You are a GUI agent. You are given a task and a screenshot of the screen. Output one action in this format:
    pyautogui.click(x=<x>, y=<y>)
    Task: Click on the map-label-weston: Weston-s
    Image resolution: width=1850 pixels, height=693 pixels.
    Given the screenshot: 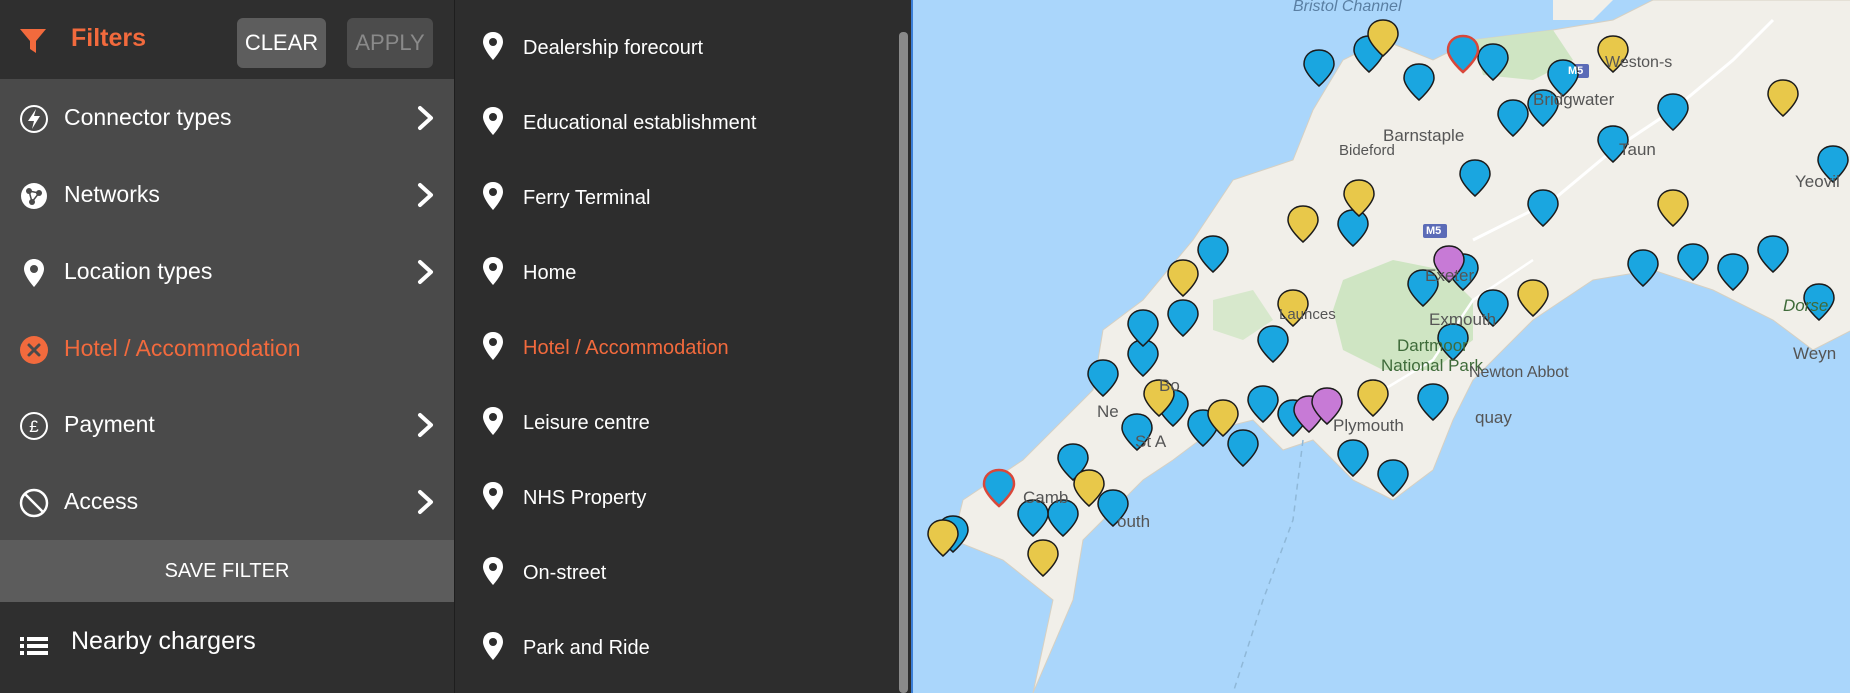 What is the action you would take?
    pyautogui.click(x=1639, y=62)
    